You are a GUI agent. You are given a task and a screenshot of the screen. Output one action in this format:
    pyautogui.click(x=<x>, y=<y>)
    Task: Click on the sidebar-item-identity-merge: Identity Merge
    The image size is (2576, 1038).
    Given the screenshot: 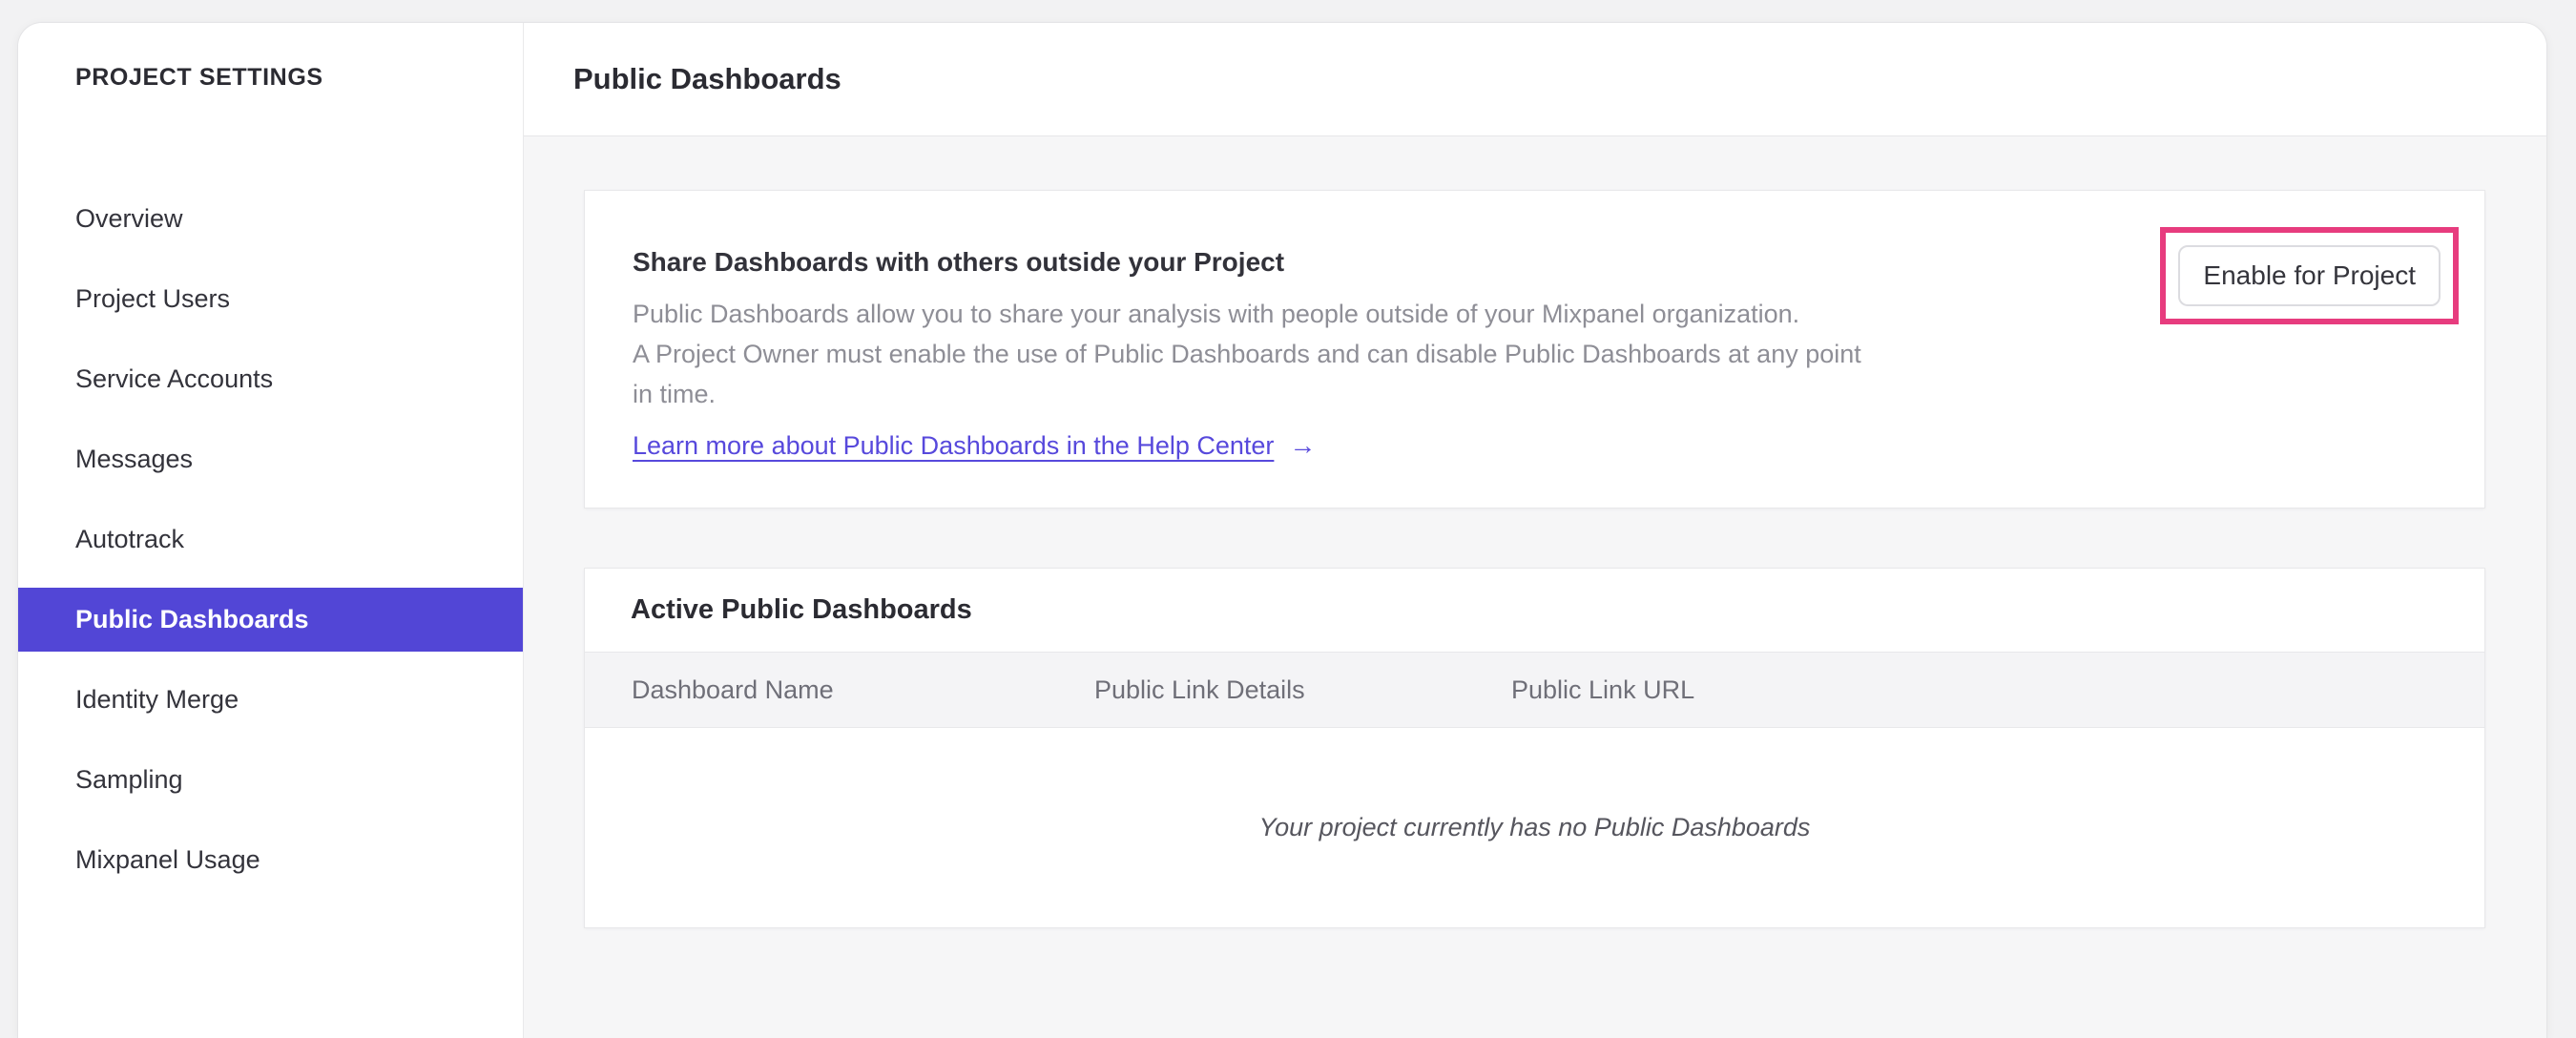 What is the action you would take?
    pyautogui.click(x=270, y=700)
    